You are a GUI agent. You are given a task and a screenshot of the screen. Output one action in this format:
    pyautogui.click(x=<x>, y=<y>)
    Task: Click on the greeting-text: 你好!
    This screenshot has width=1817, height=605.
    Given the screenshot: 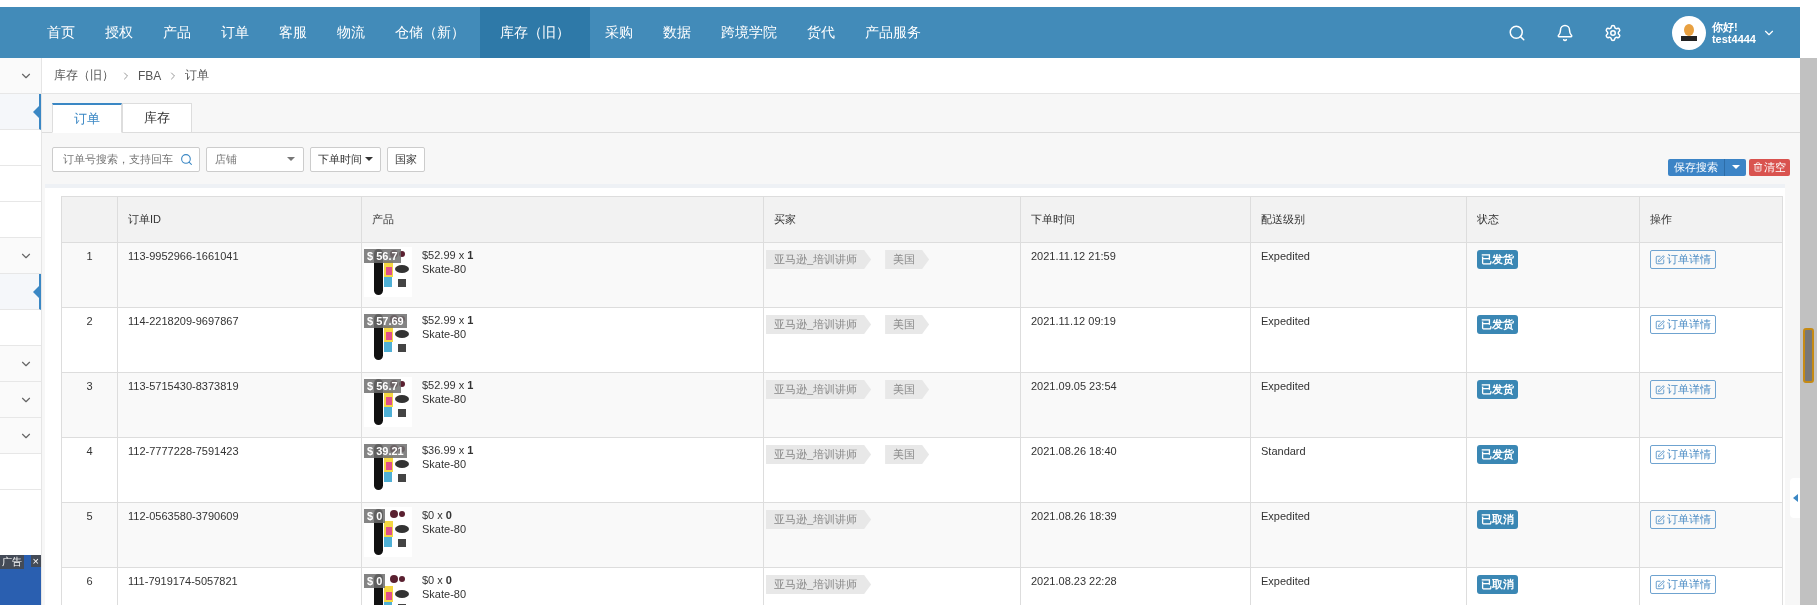 What is the action you would take?
    pyautogui.click(x=1725, y=26)
    